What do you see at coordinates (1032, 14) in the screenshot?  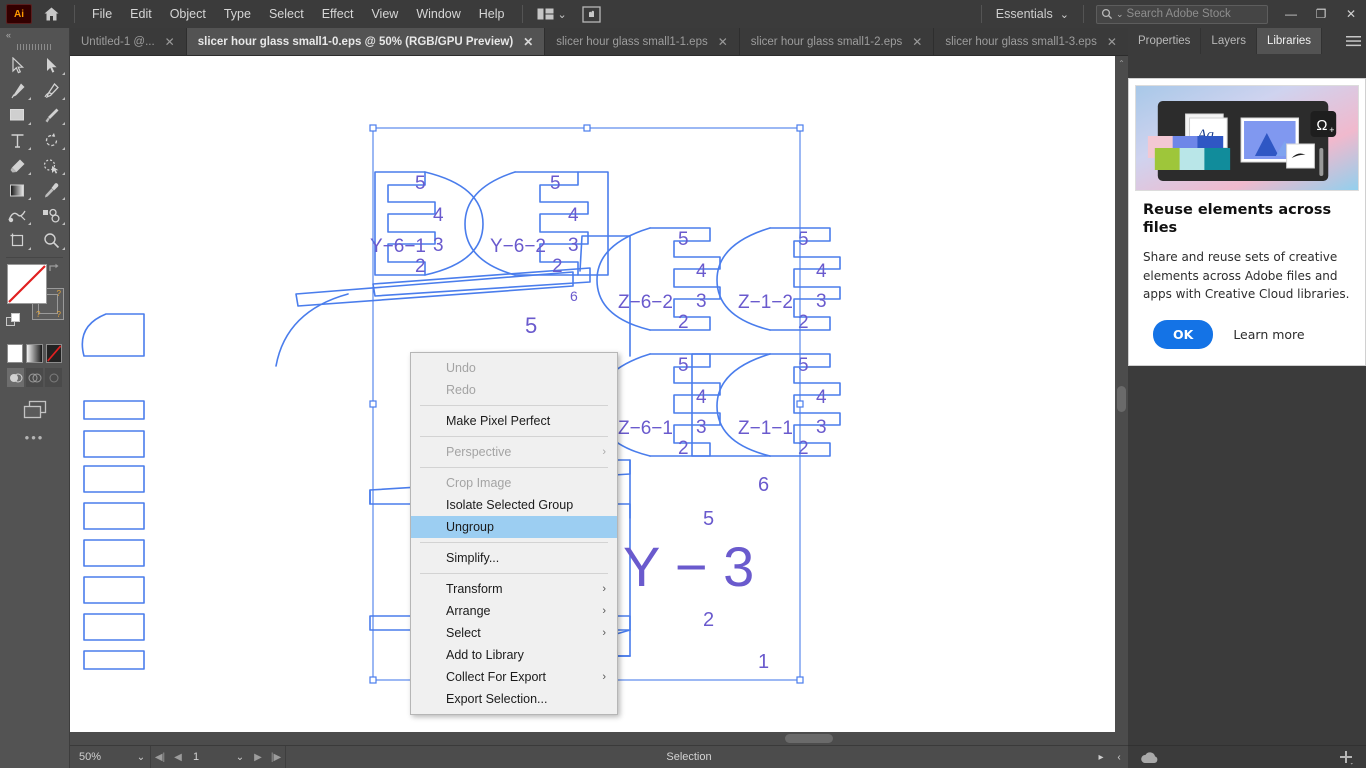 I see `workspace-switcher: Essentials ⌄` at bounding box center [1032, 14].